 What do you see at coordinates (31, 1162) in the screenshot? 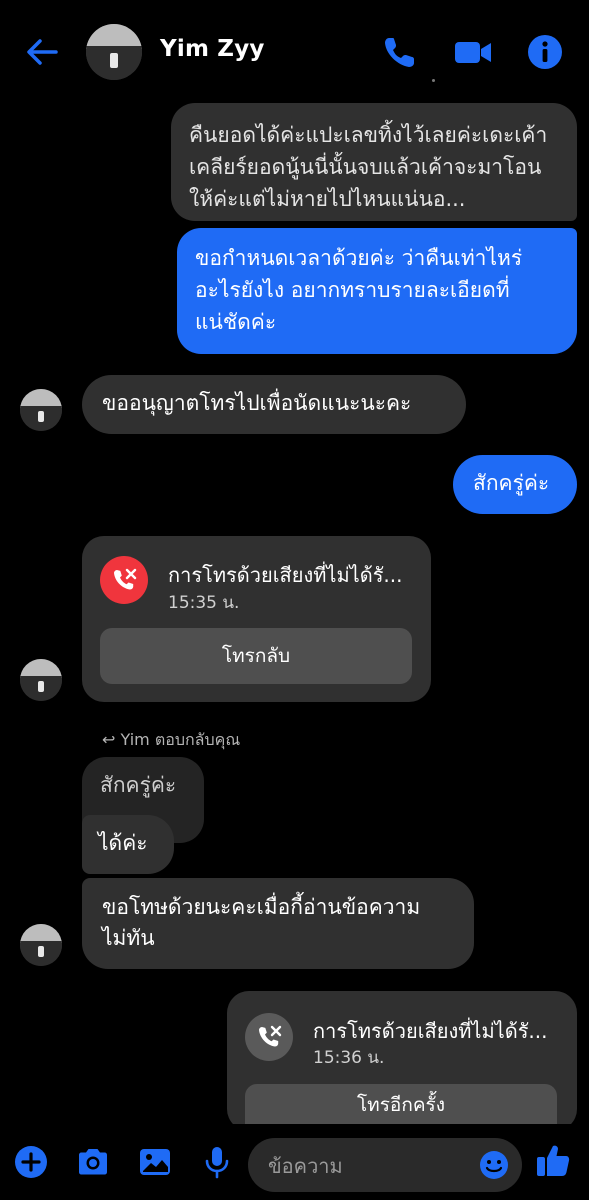
I see `plus-icon` at bounding box center [31, 1162].